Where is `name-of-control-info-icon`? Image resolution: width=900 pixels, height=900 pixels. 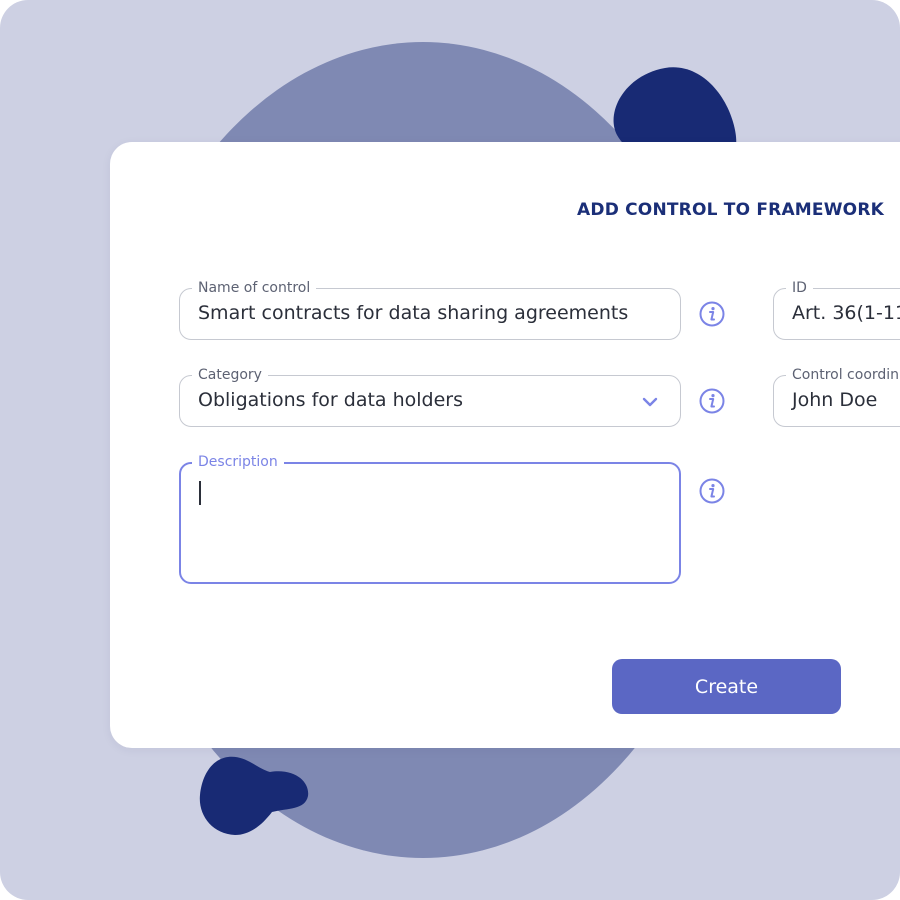
name-of-control-info-icon is located at coordinates (712, 314).